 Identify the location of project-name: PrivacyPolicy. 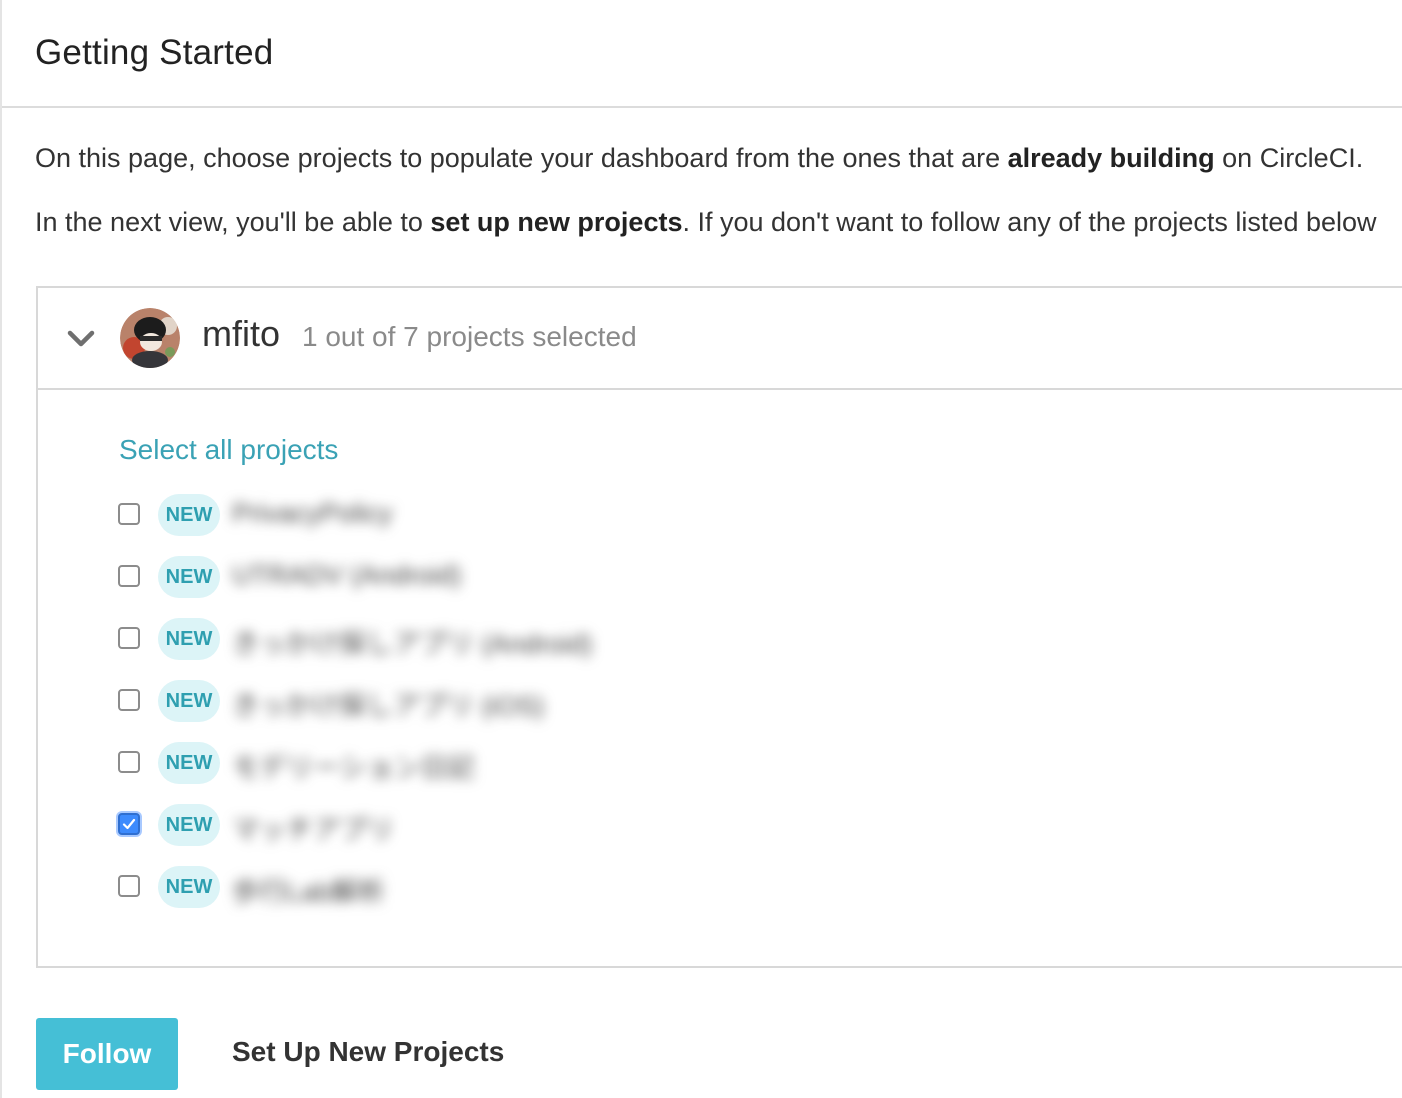
(312, 513).